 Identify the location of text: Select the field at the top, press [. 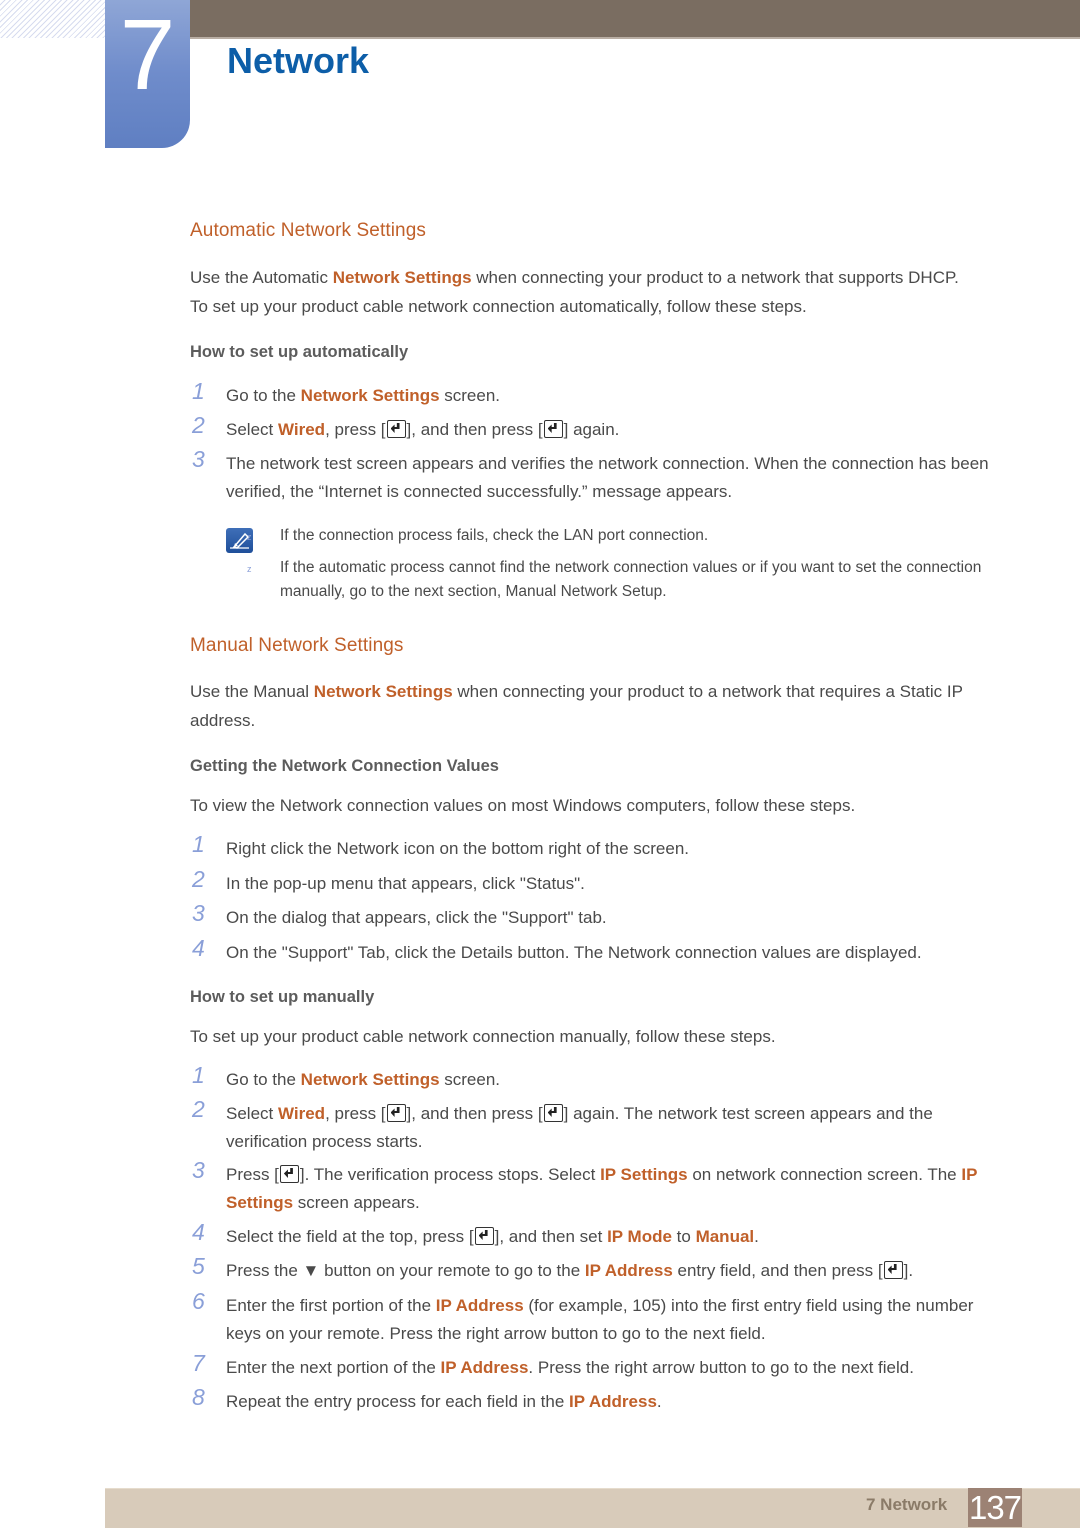
(350, 1236).